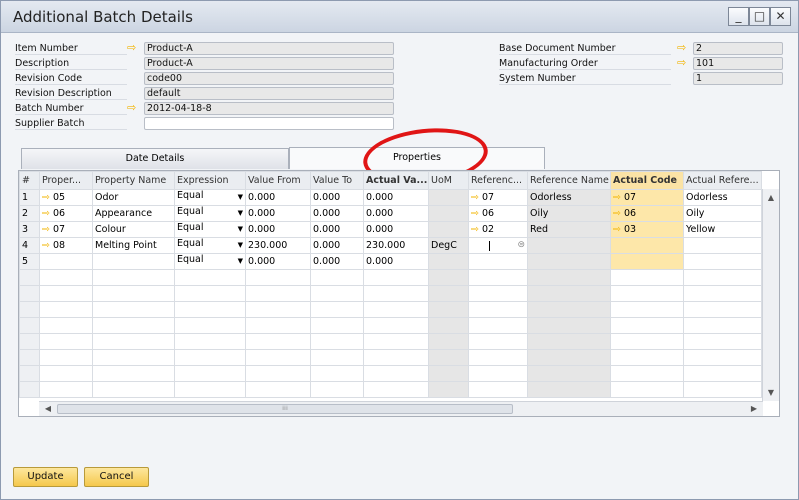 This screenshot has height=500, width=799. What do you see at coordinates (448, 180) in the screenshot?
I see `column-header: UoM` at bounding box center [448, 180].